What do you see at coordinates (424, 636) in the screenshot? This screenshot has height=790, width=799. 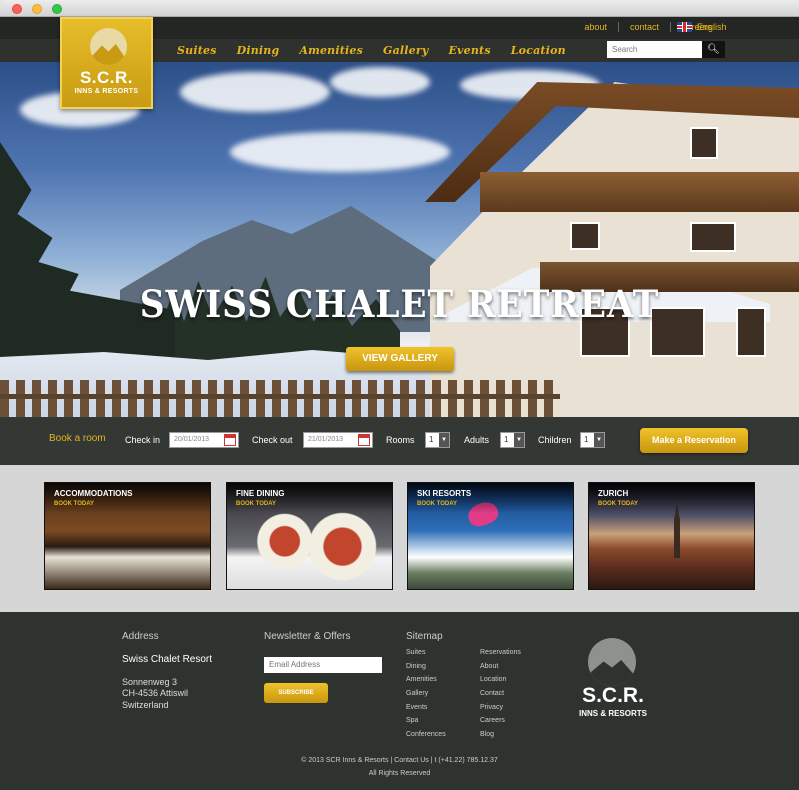 I see `sitemap-heading: Sitemap` at bounding box center [424, 636].